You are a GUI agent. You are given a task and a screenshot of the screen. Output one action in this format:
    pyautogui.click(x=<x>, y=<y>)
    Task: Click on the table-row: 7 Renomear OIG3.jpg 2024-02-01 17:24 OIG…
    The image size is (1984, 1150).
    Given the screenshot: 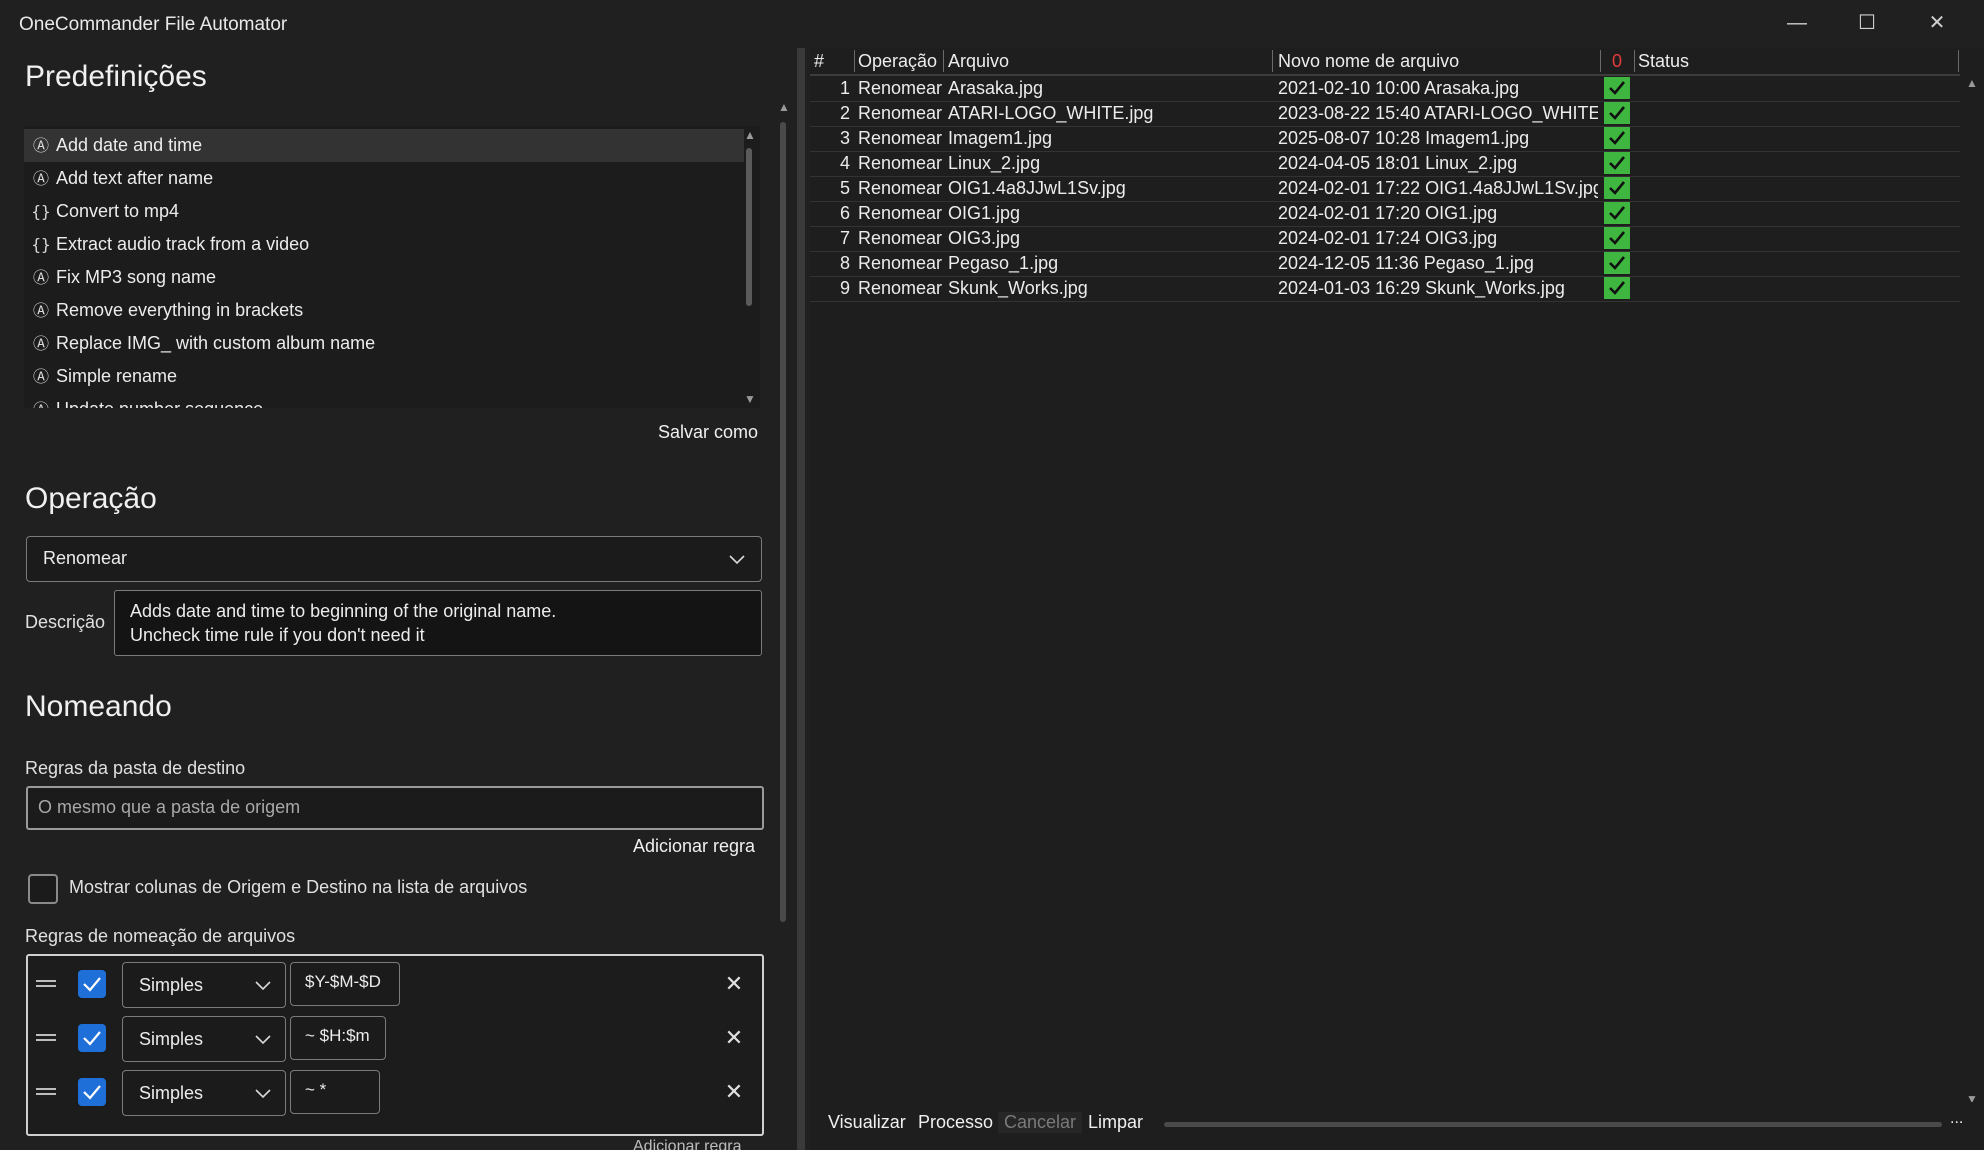 What is the action you would take?
    pyautogui.click(x=1385, y=239)
    